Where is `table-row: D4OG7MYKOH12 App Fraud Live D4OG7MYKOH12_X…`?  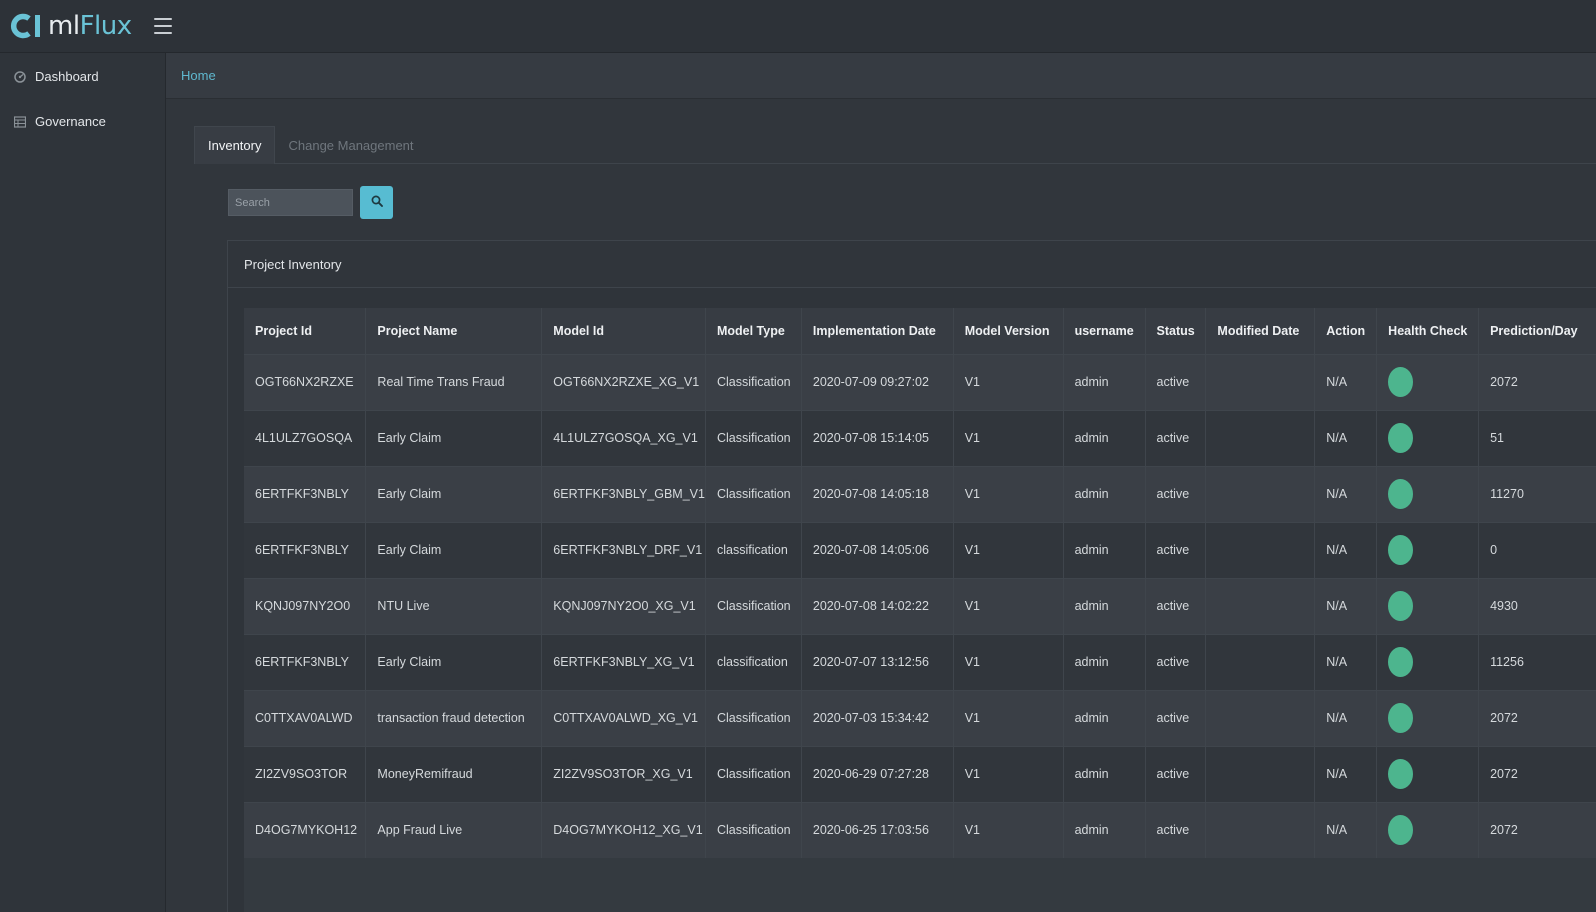 table-row: D4OG7MYKOH12 App Fraud Live D4OG7MYKOH12_X… is located at coordinates (920, 829).